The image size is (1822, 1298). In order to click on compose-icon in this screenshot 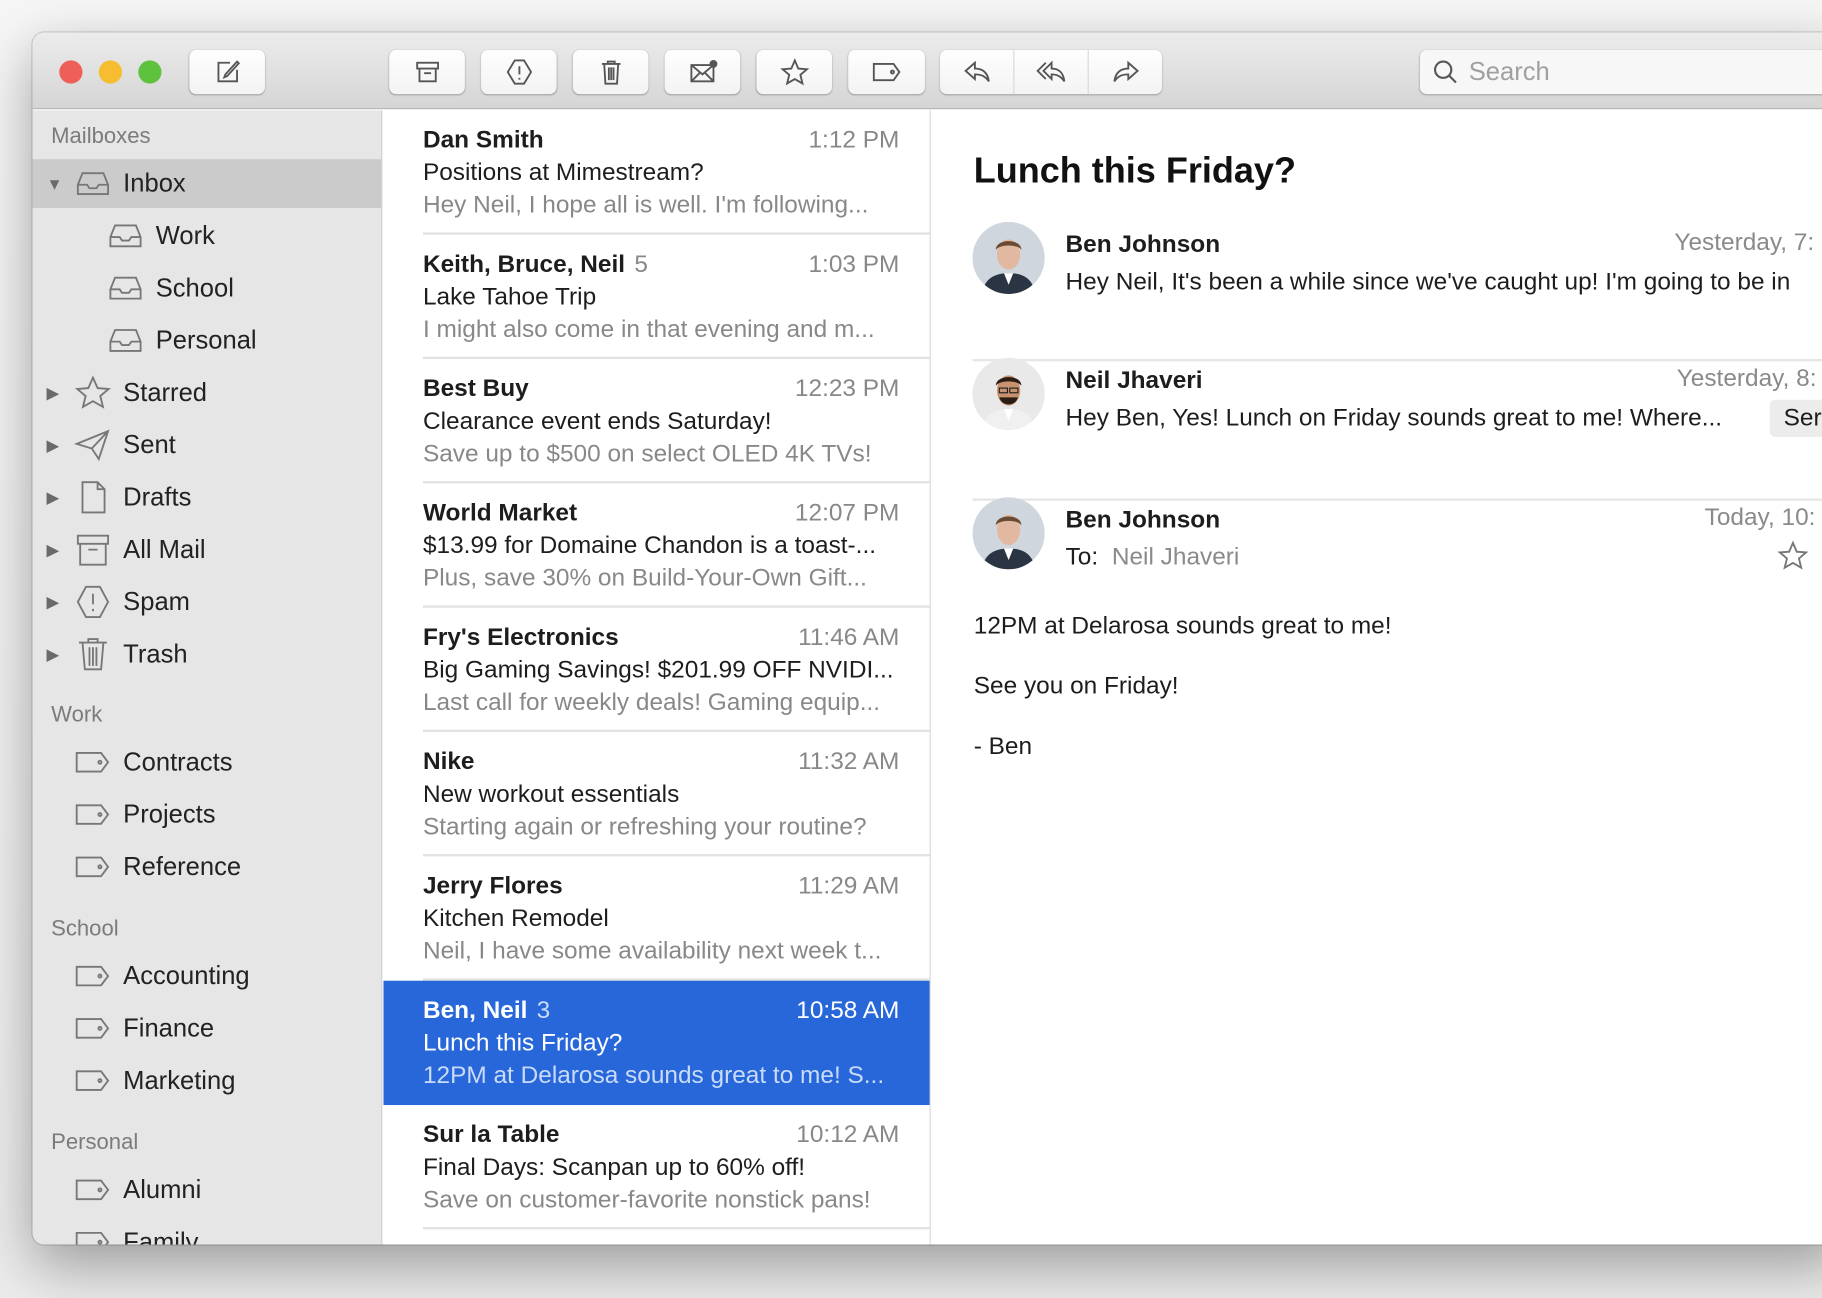, I will do `click(228, 71)`.